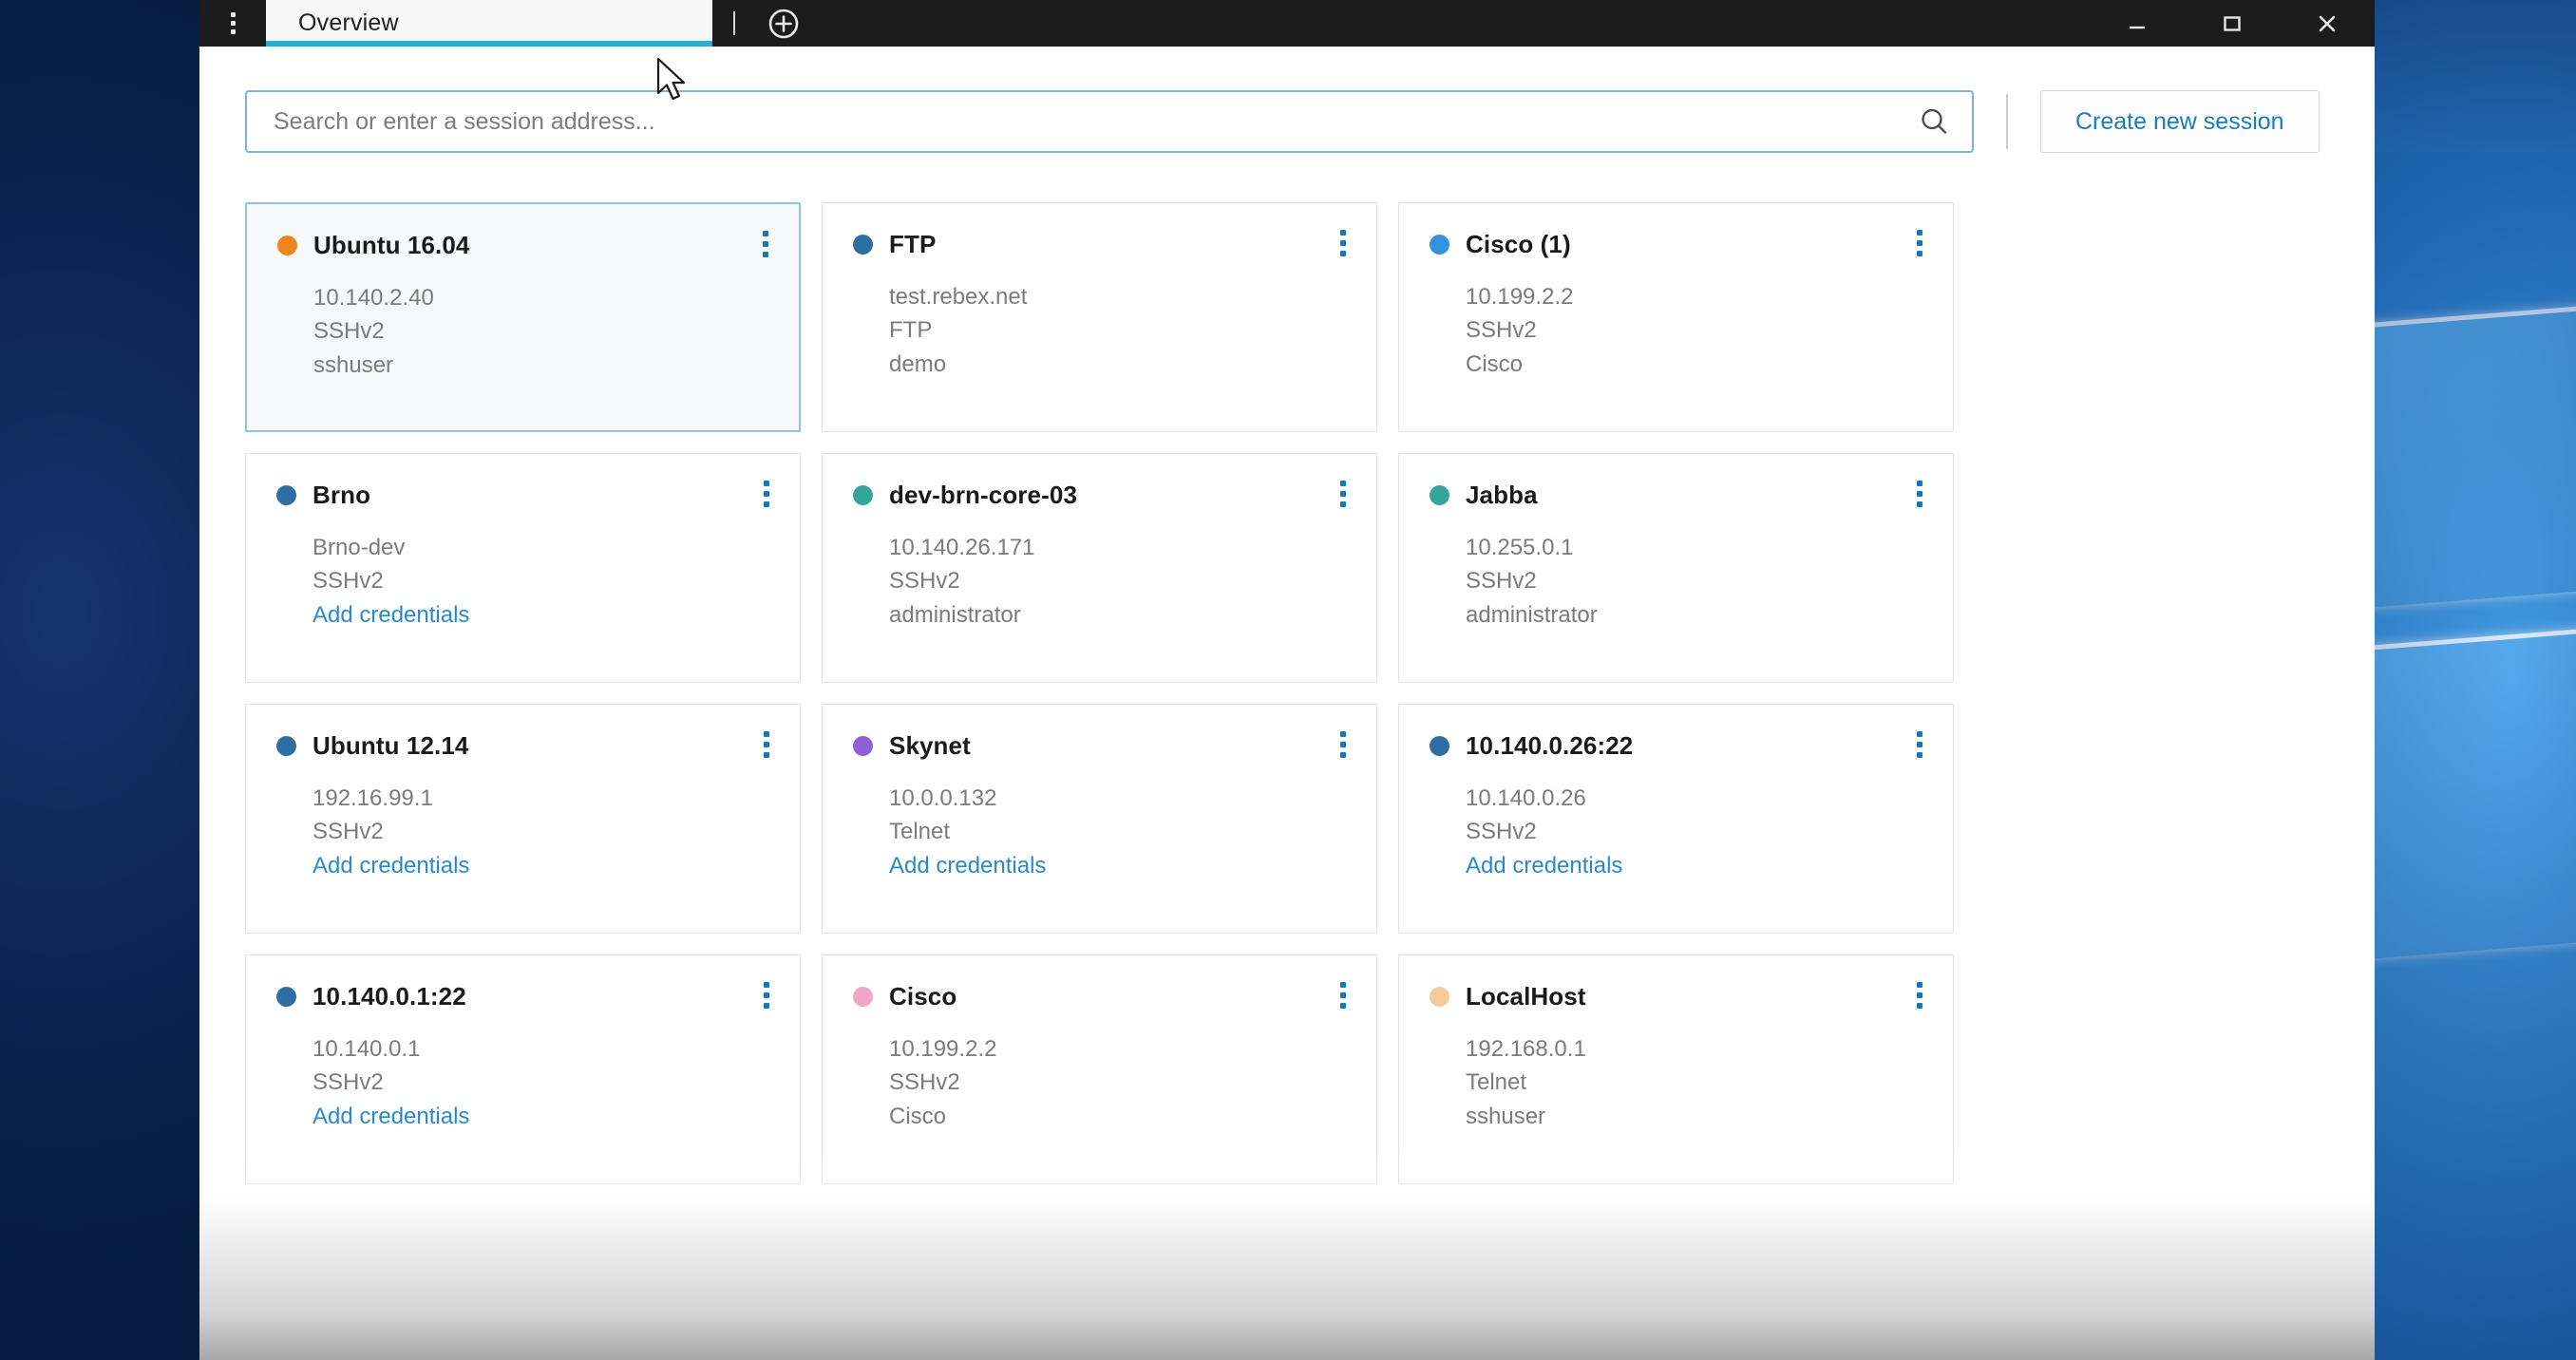  I want to click on session-name: FTP, so click(913, 244).